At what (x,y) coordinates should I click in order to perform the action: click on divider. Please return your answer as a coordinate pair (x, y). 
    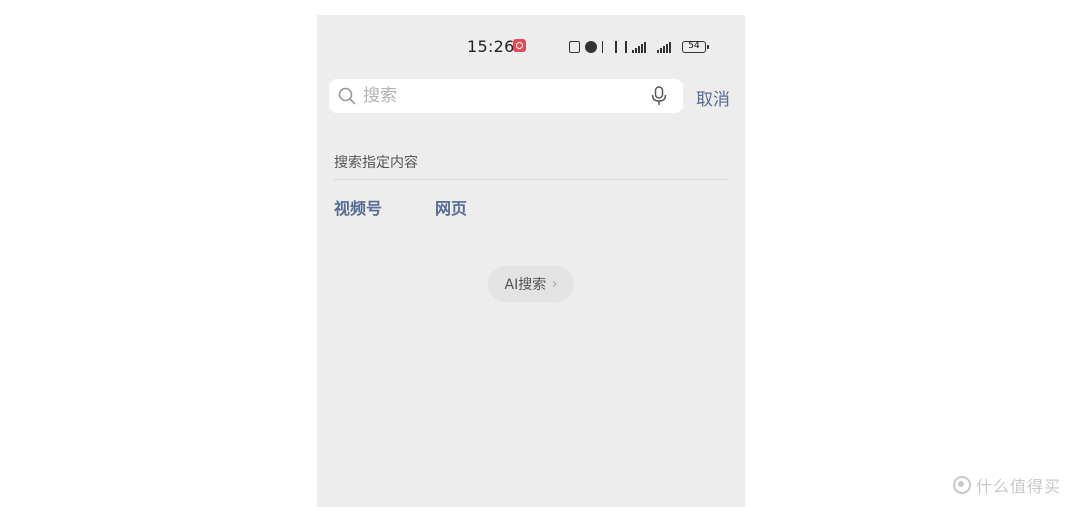
    Looking at the image, I should click on (531, 179).